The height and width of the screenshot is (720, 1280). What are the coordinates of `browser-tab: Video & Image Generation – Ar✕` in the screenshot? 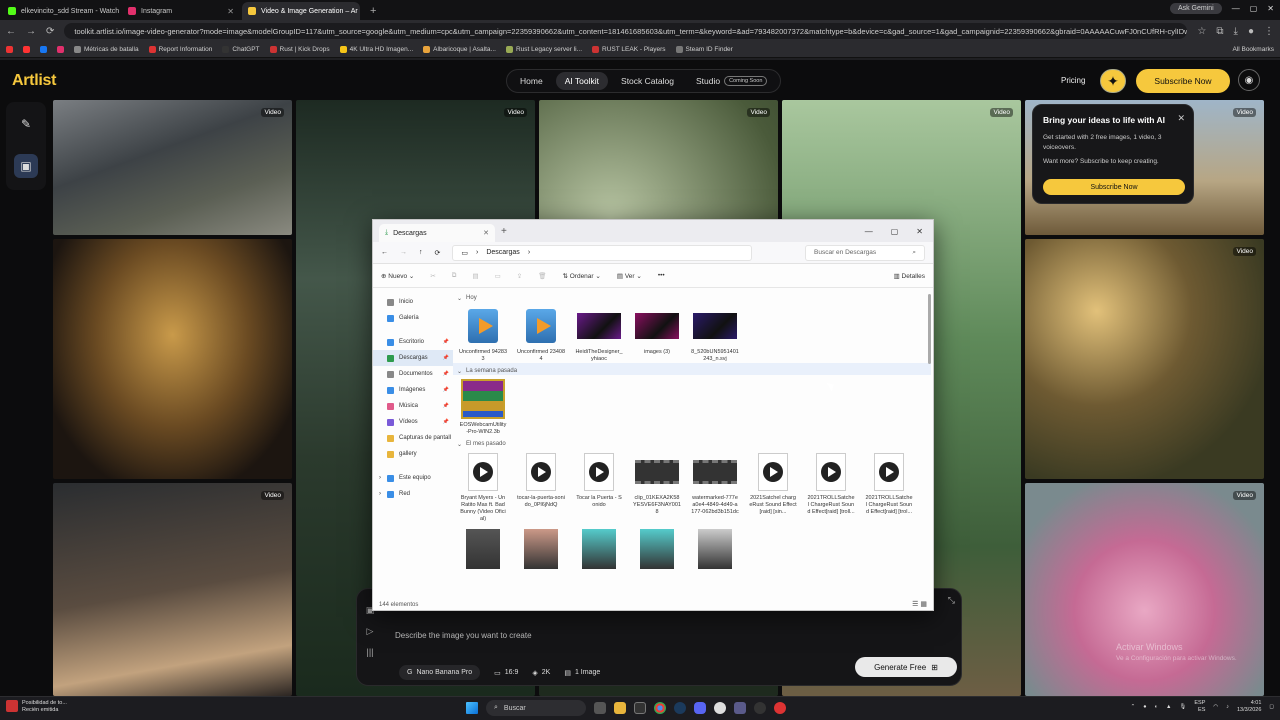 It's located at (301, 11).